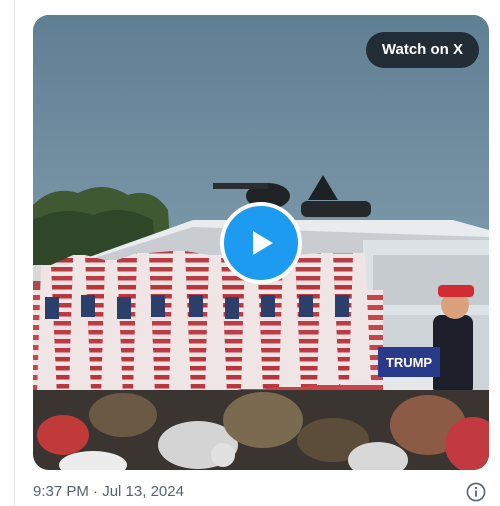 Image resolution: width=500 pixels, height=506 pixels. I want to click on post-footer: 9:37 PM · Jul 13, 2024, so click(261, 493).